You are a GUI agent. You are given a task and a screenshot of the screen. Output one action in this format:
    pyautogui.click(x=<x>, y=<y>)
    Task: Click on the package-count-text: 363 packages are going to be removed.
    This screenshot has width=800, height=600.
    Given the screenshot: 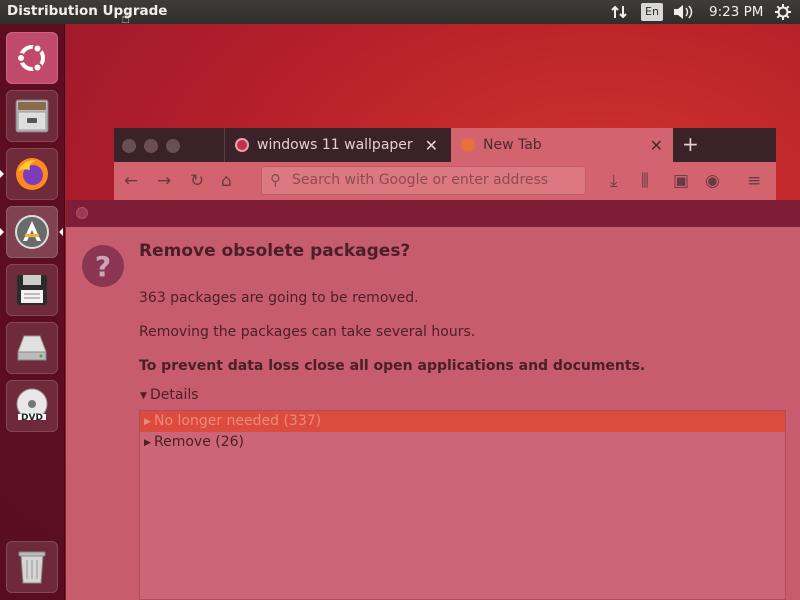 What is the action you would take?
    pyautogui.click(x=279, y=298)
    